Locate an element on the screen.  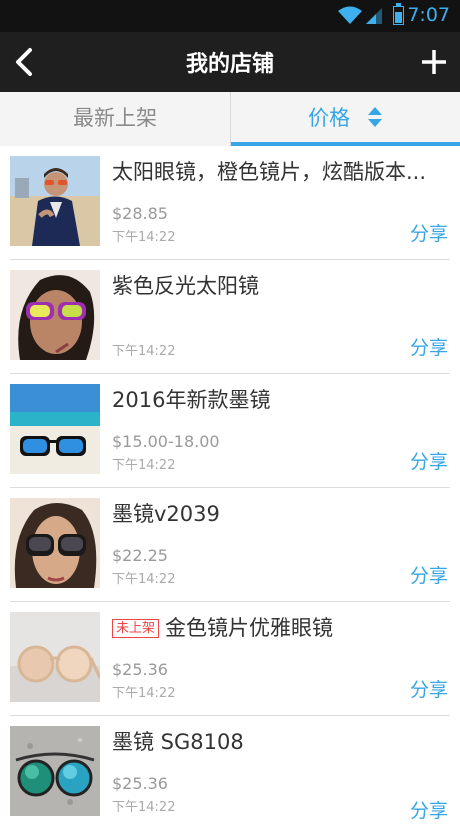
wifi-icon is located at coordinates (350, 15).